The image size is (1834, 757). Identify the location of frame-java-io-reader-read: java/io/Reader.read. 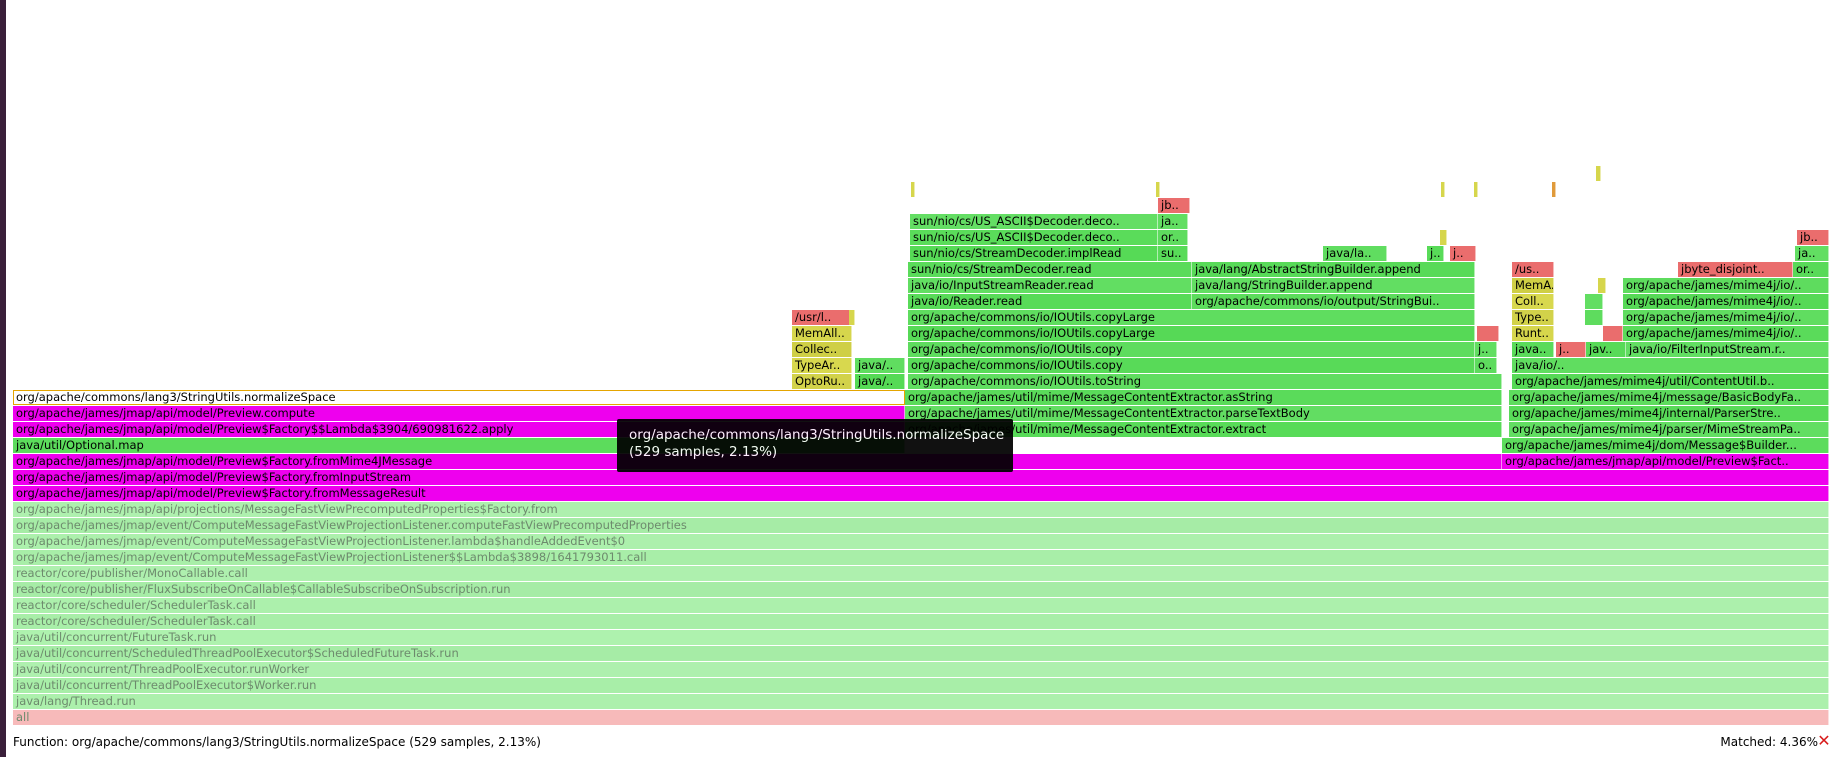
(1050, 301).